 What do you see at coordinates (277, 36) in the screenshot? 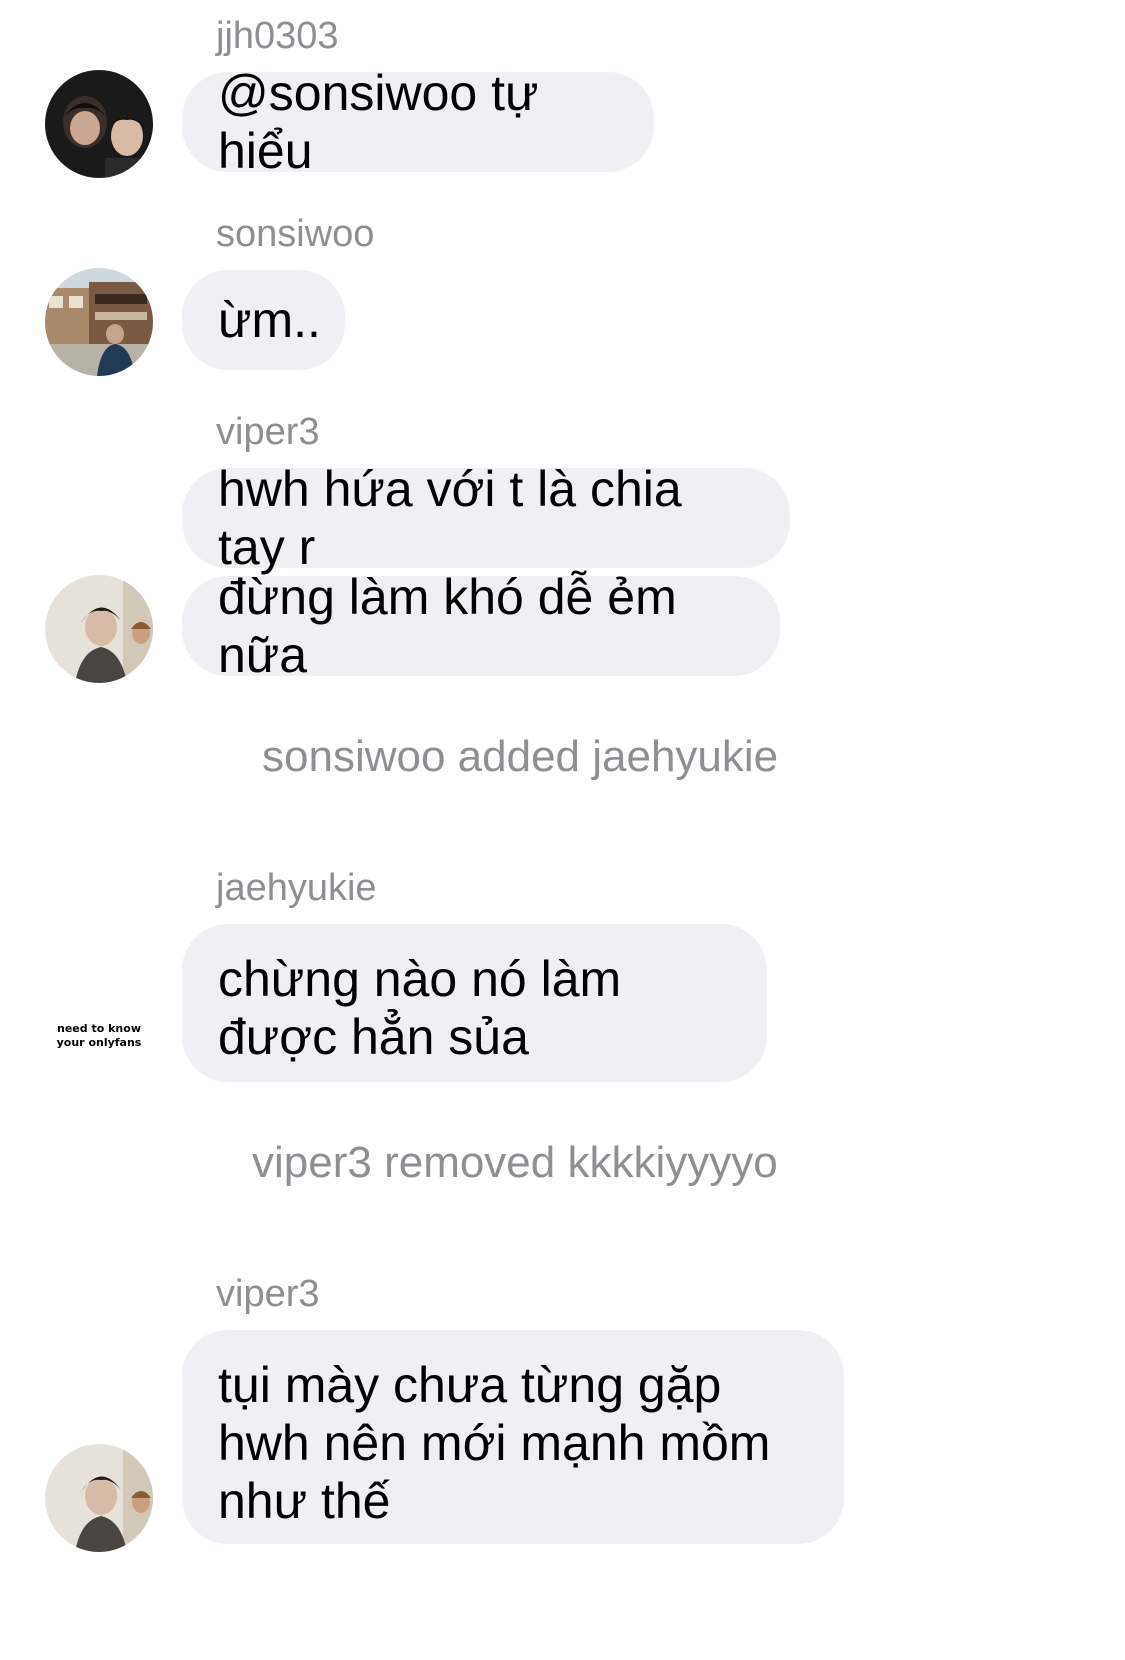
I see `sender-name: jjh0303` at bounding box center [277, 36].